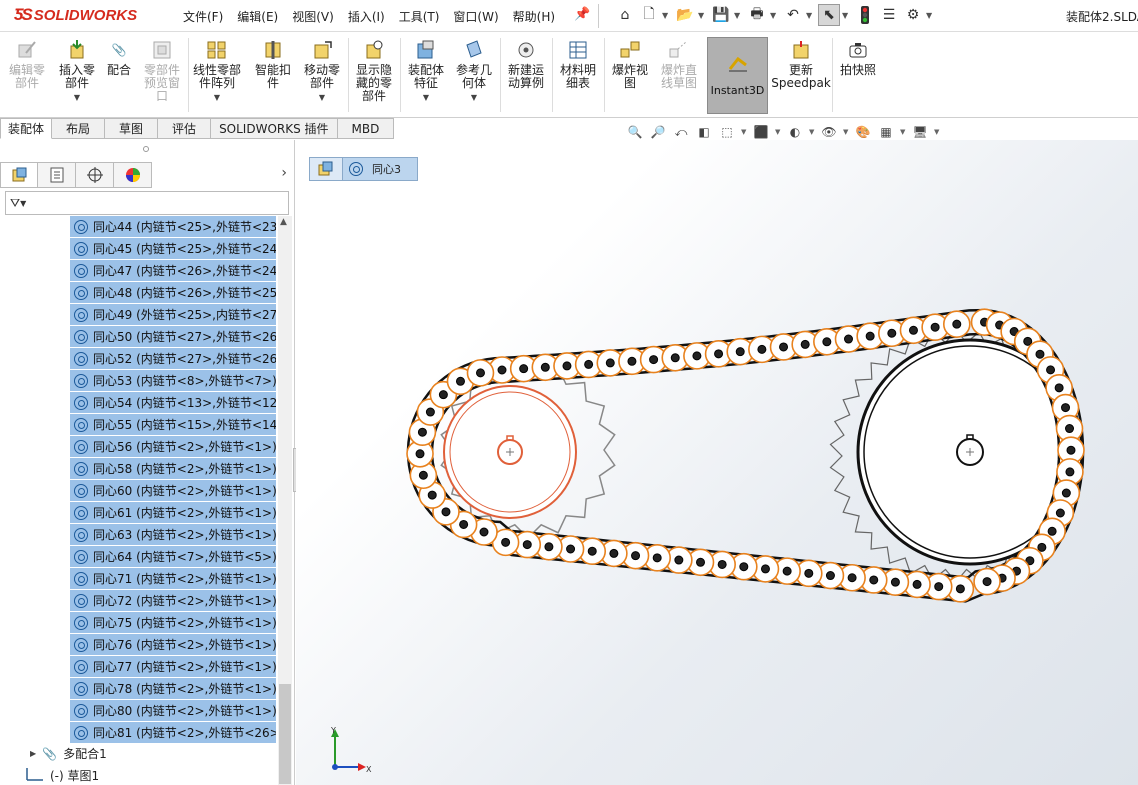  Describe the element at coordinates (889, 15) in the screenshot. I see `file-properties-icon: ☰` at that location.